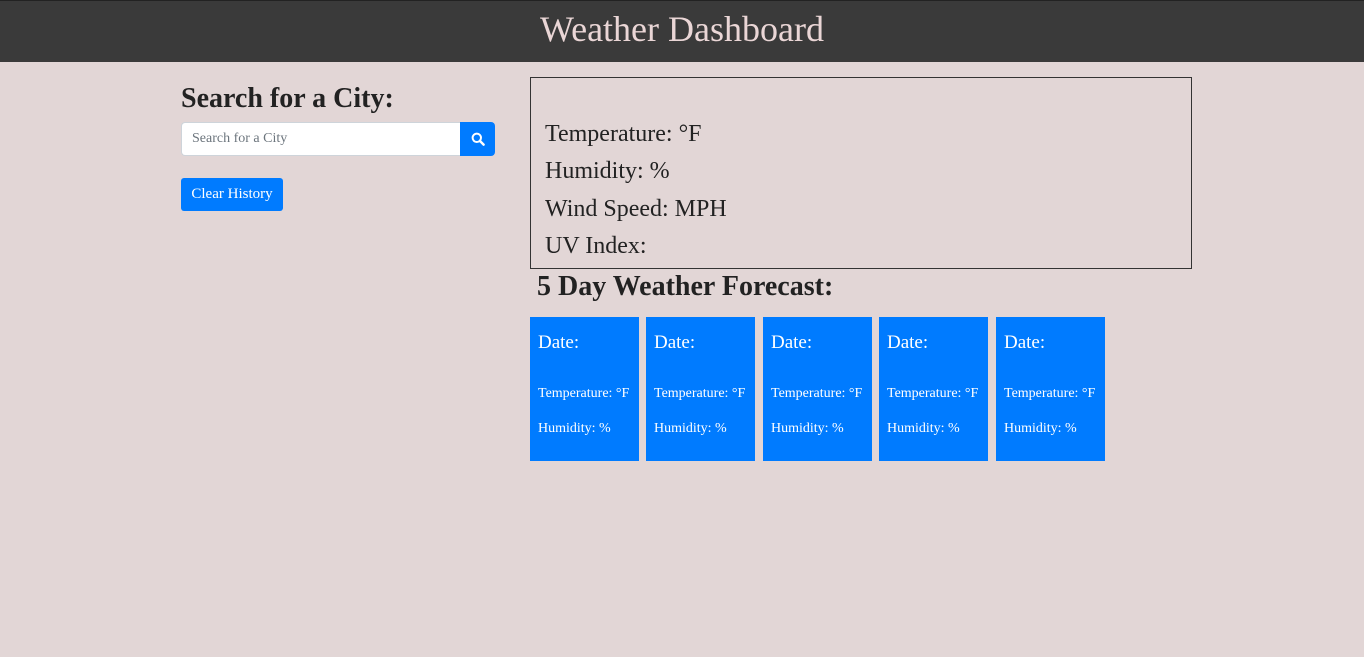 This screenshot has width=1364, height=657. I want to click on search-button, so click(477, 139).